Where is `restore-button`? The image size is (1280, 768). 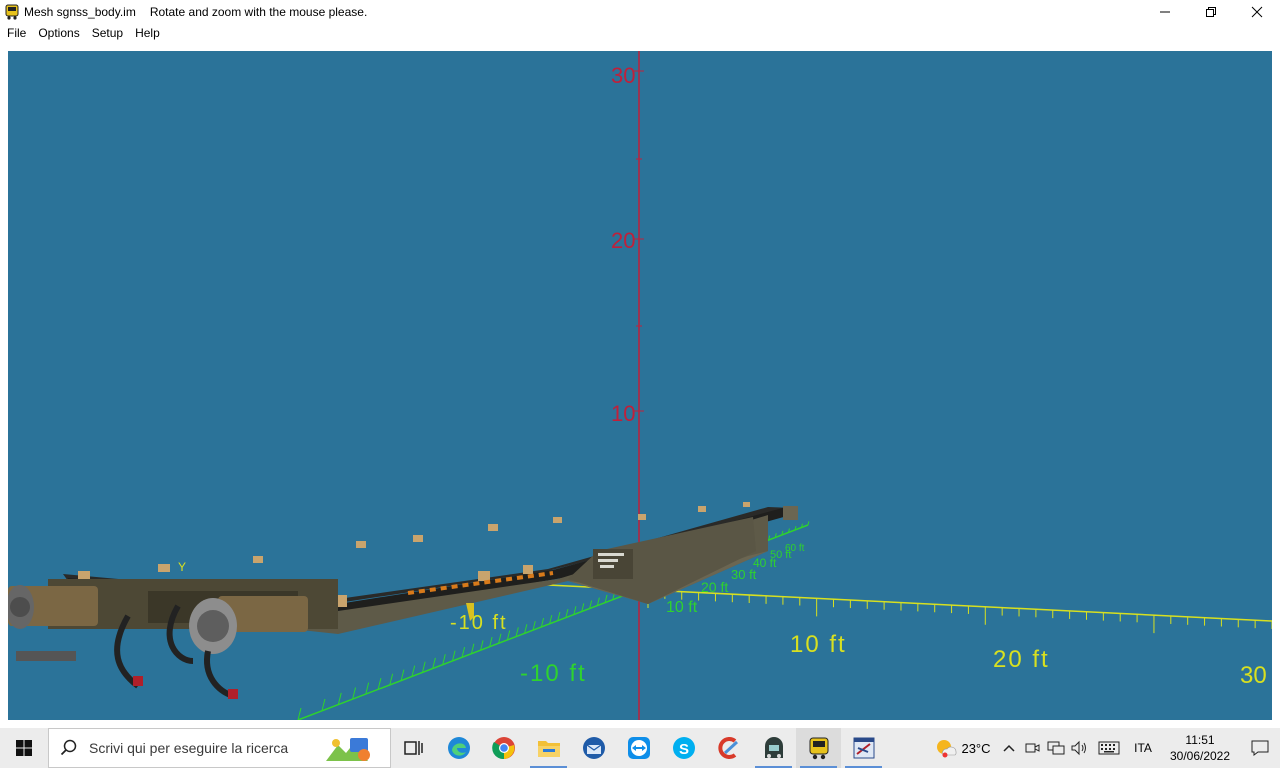
restore-button is located at coordinates (1211, 12).